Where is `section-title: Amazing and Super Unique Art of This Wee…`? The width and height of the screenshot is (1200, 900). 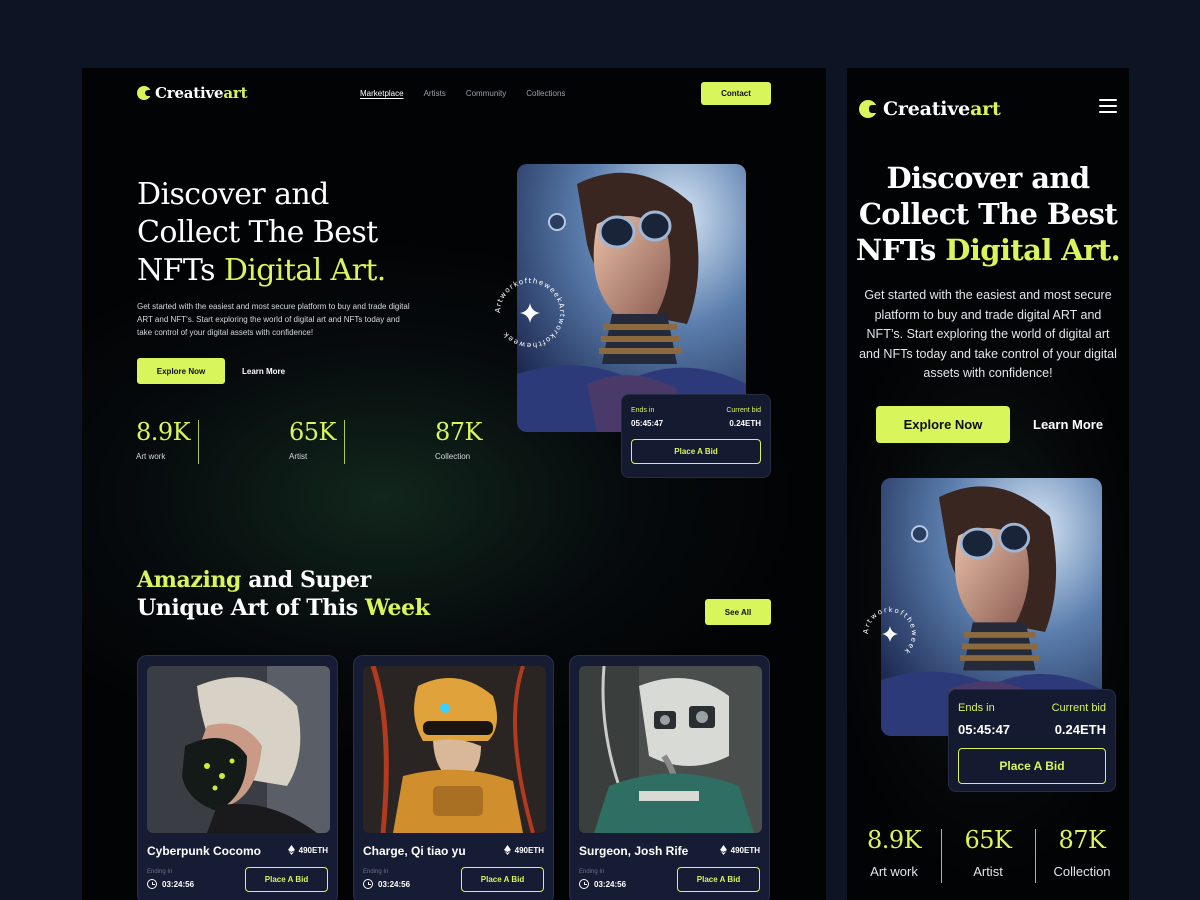
section-title: Amazing and Super Unique Art of This Wee… is located at coordinates (283, 594).